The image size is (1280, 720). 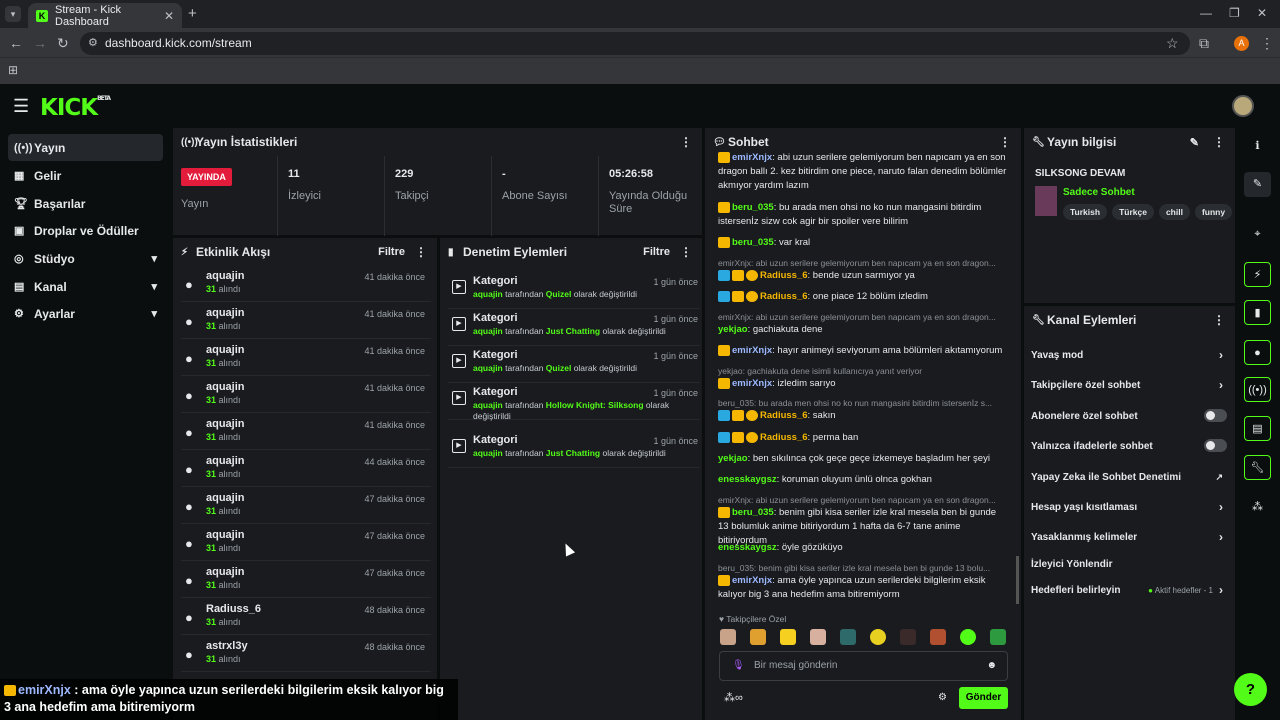 I want to click on new-tab-icon: +, so click(x=192, y=13).